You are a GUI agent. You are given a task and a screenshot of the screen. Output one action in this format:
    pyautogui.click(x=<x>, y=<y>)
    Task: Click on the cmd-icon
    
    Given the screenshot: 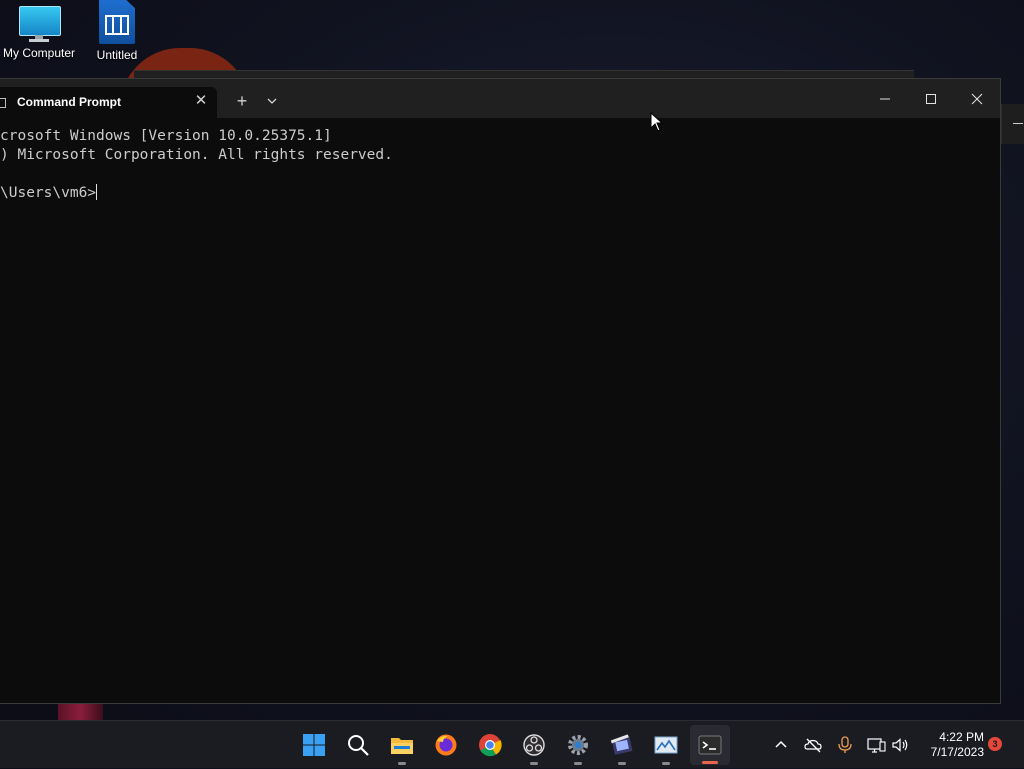 What is the action you would take?
    pyautogui.click(x=3, y=103)
    